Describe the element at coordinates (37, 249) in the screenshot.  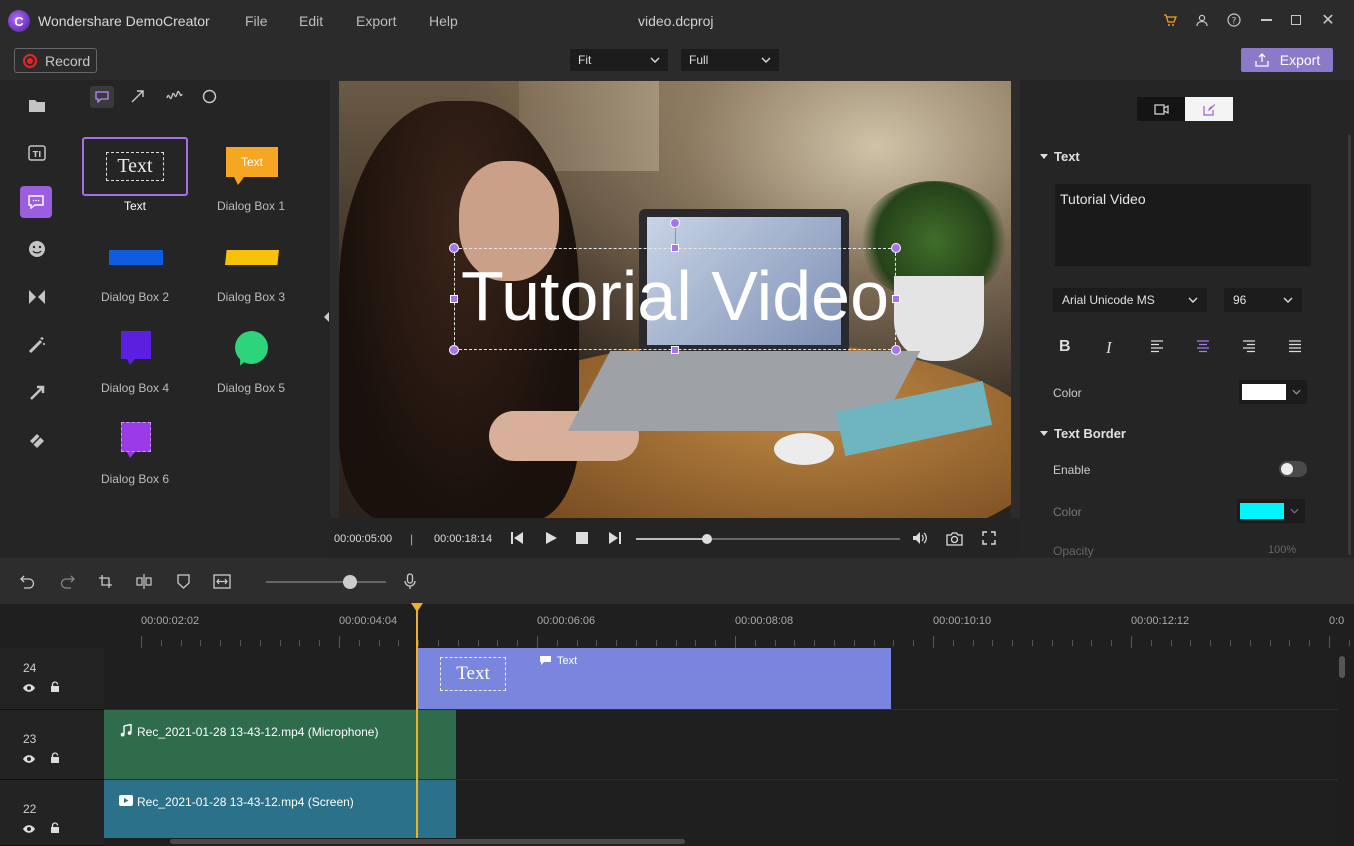
I see `stickers-icon` at that location.